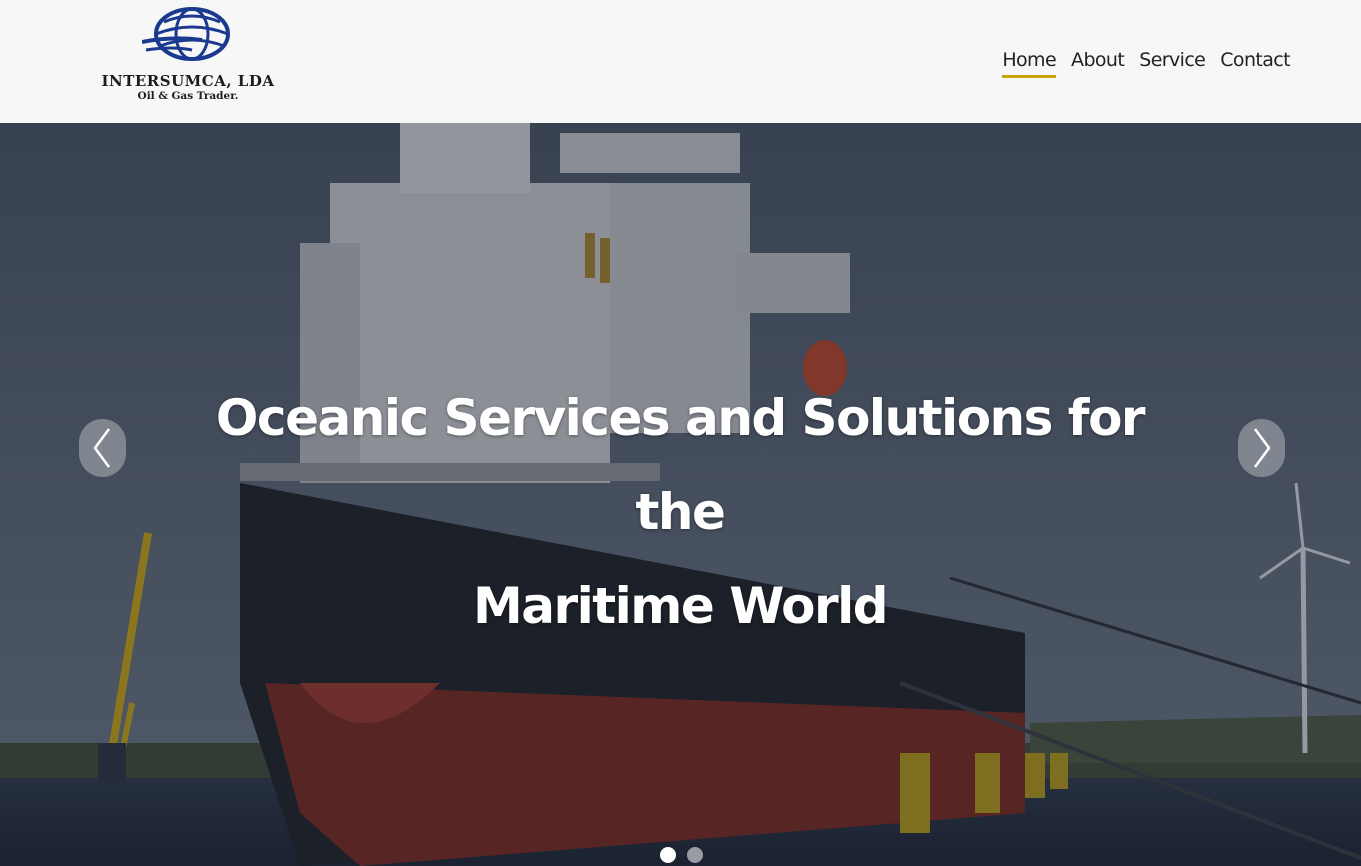 The image size is (1361, 866). I want to click on carousel-prev-button, so click(102, 448).